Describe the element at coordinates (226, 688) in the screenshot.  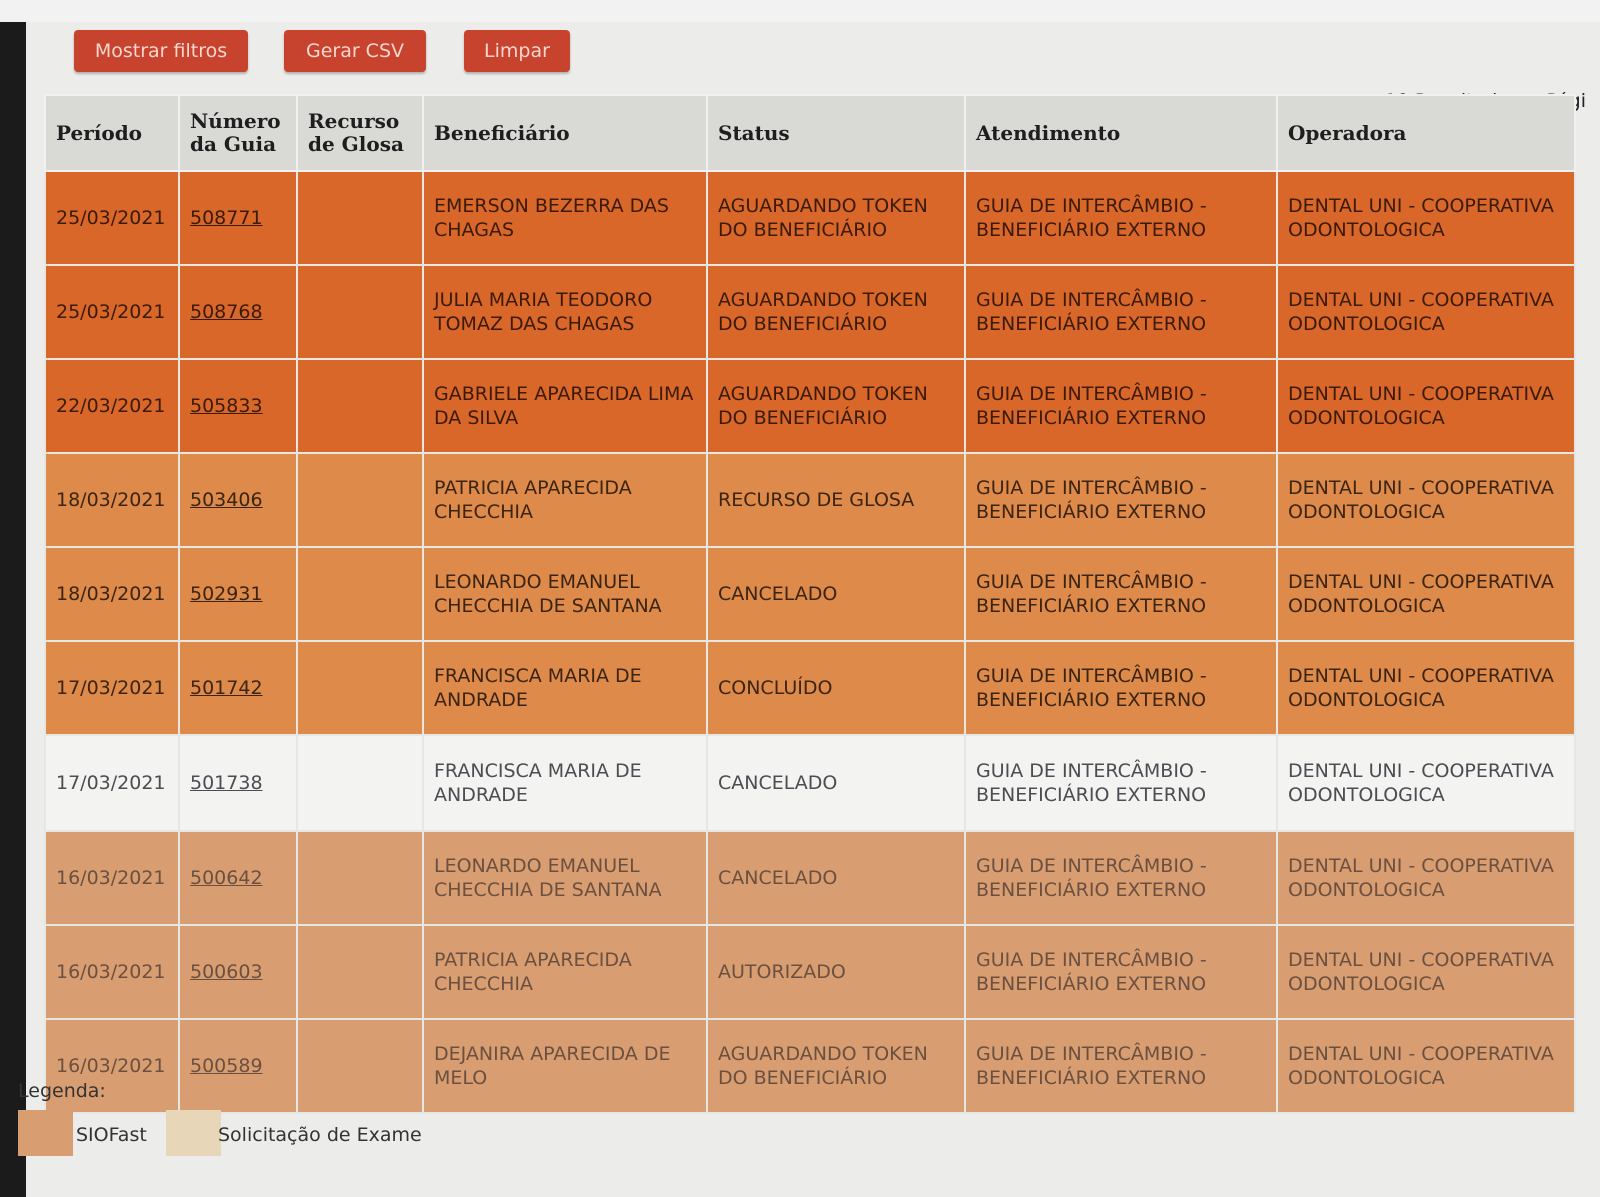
I see `guia-link: 501742` at that location.